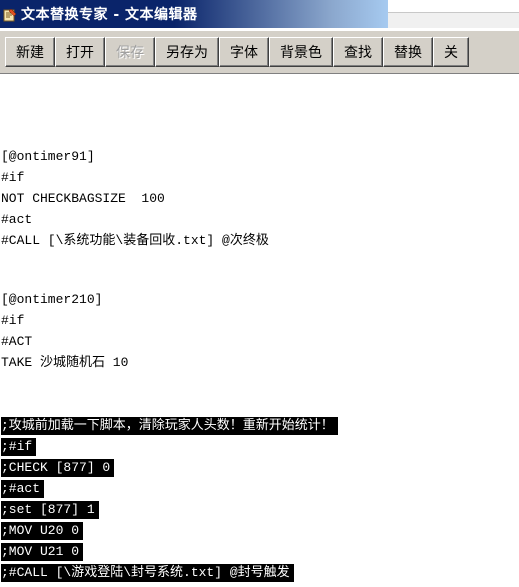 Image resolution: width=519 pixels, height=587 pixels. I want to click on editor-line: NOT CHECKBAGSIZE 100, so click(83, 199).